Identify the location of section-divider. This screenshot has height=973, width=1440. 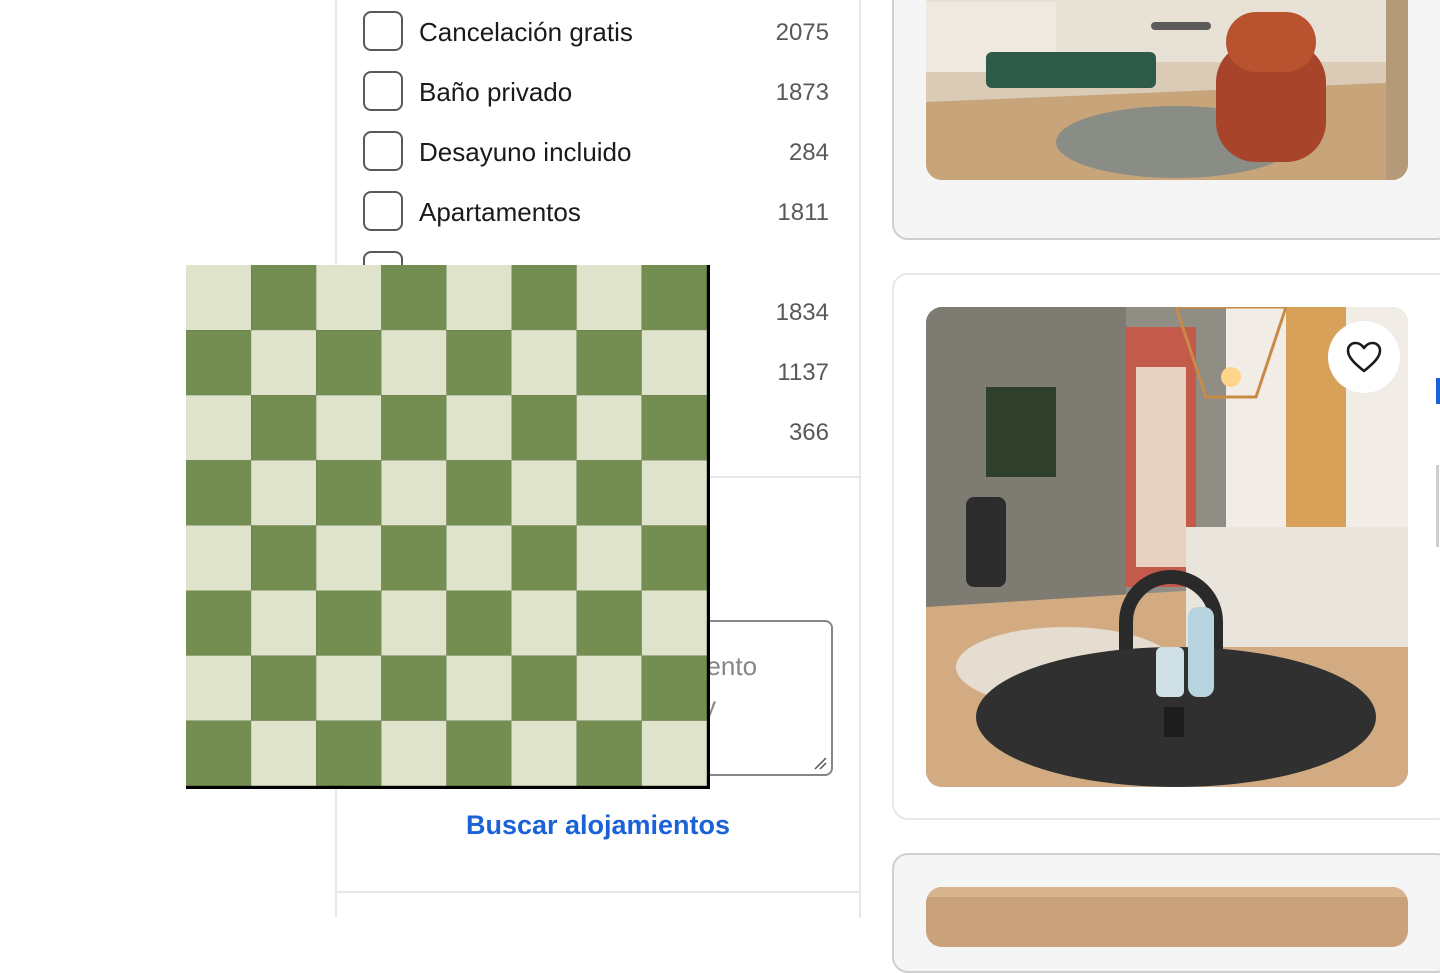
(598, 892).